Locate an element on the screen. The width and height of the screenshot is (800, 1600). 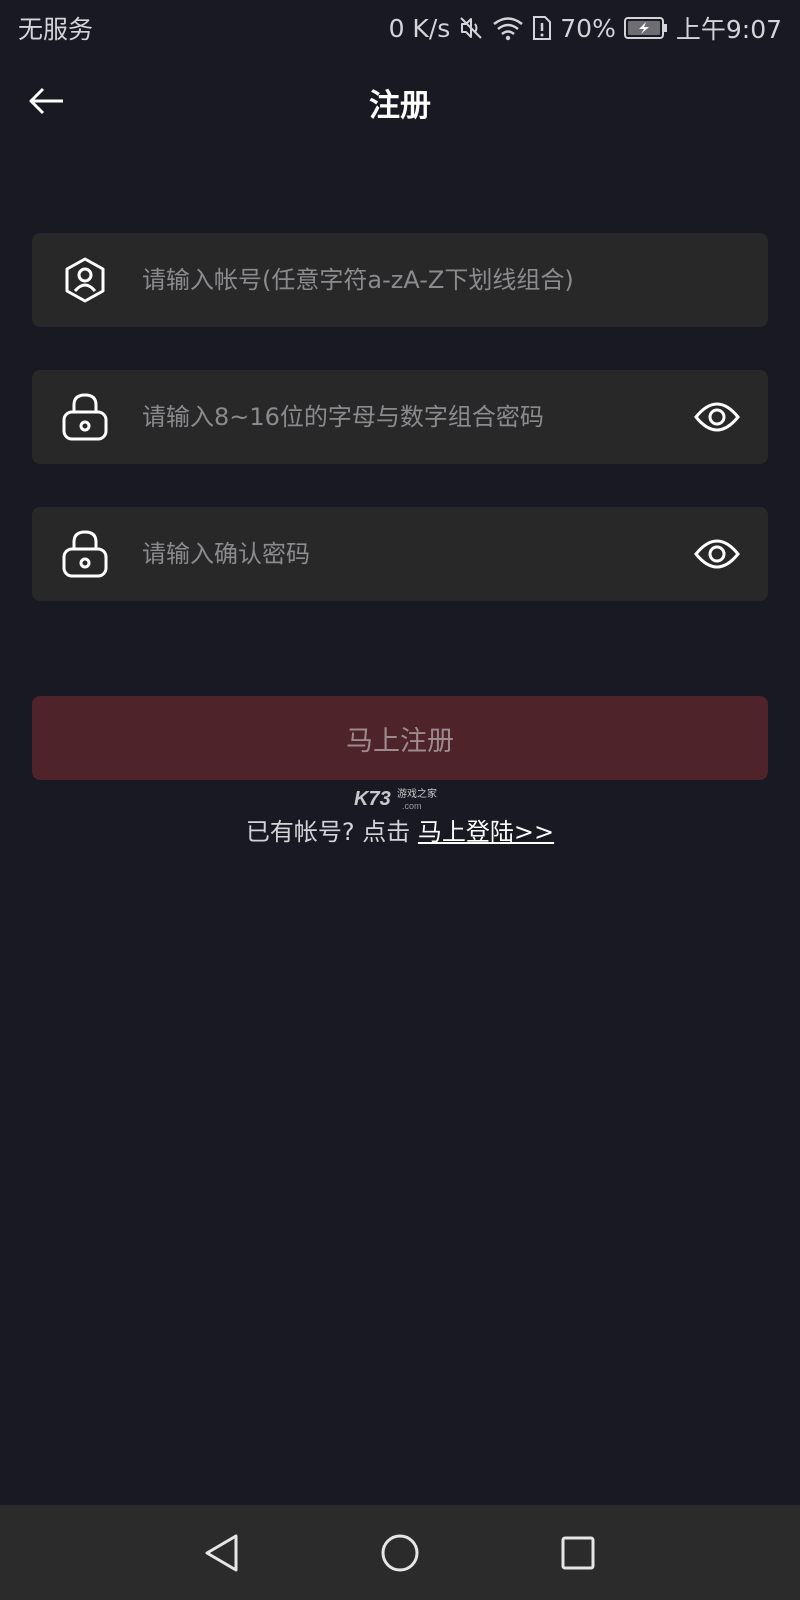
nav-back-button is located at coordinates (222, 1553).